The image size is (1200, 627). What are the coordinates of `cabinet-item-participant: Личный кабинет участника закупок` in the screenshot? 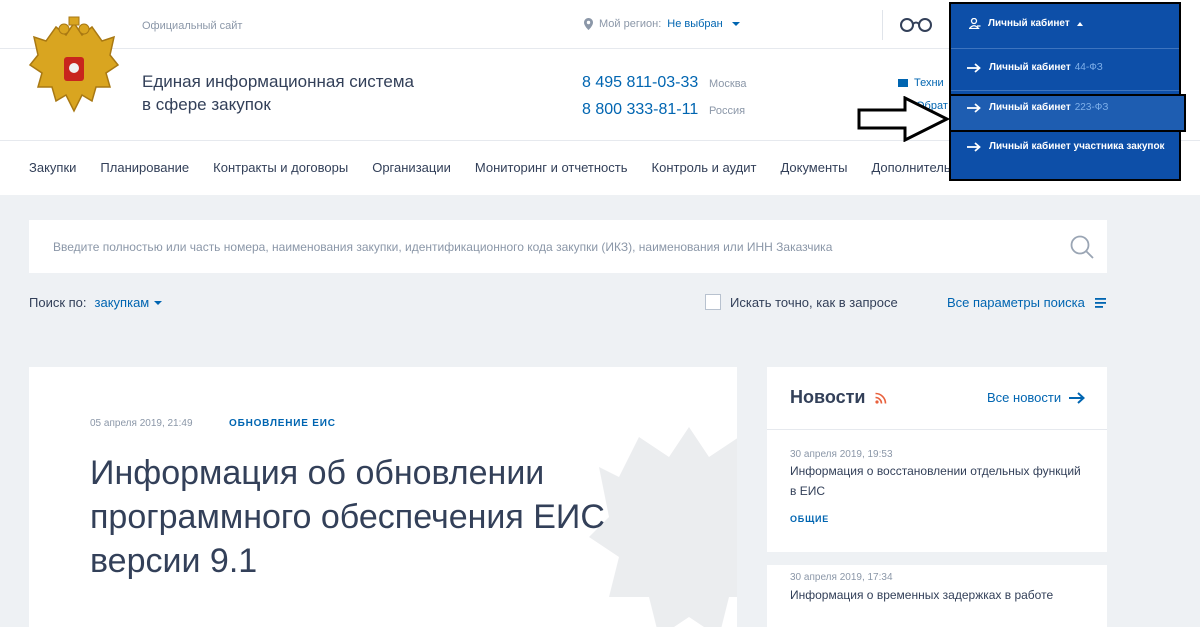 It's located at (1067, 146).